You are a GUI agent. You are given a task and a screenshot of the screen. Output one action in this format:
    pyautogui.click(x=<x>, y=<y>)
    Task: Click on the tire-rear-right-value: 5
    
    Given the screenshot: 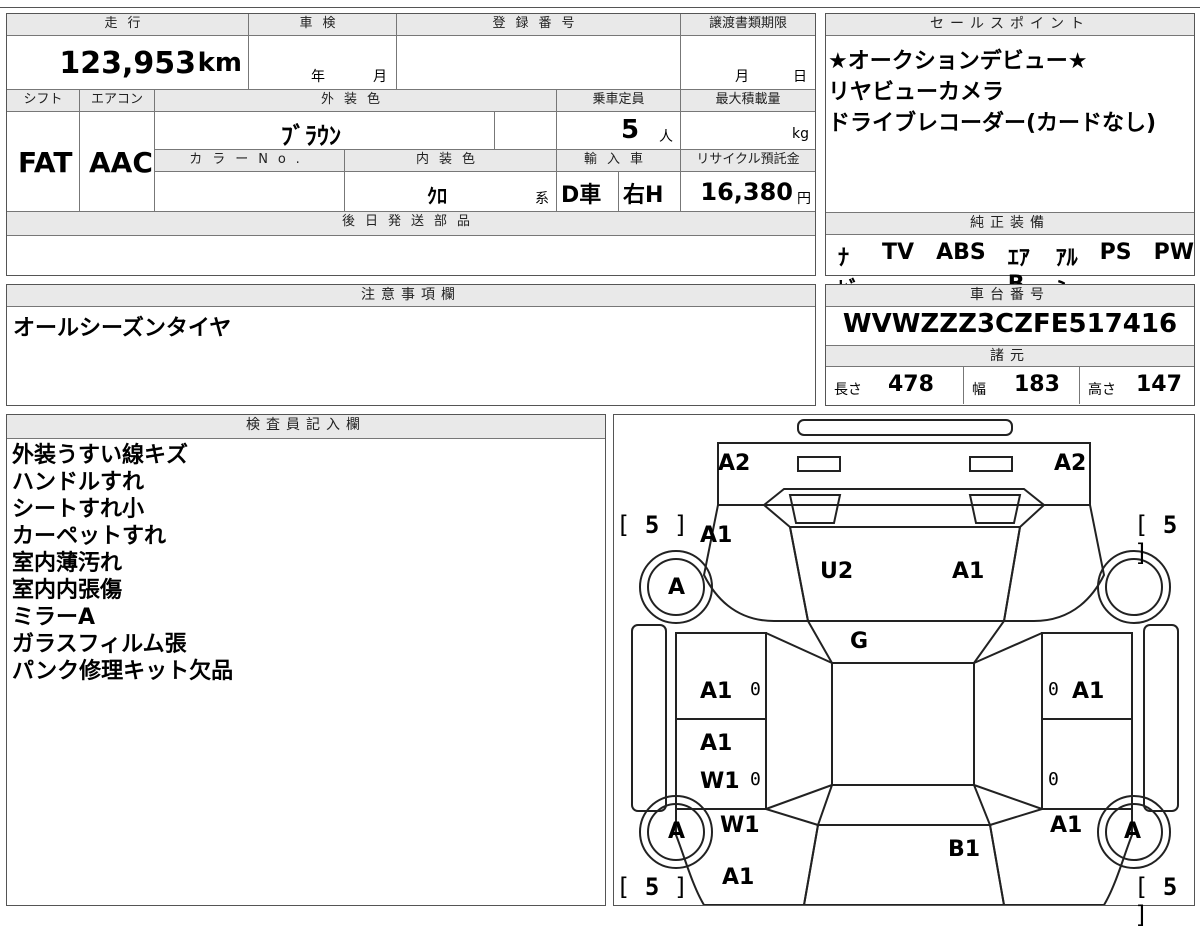 What is the action you would take?
    pyautogui.click(x=1170, y=887)
    